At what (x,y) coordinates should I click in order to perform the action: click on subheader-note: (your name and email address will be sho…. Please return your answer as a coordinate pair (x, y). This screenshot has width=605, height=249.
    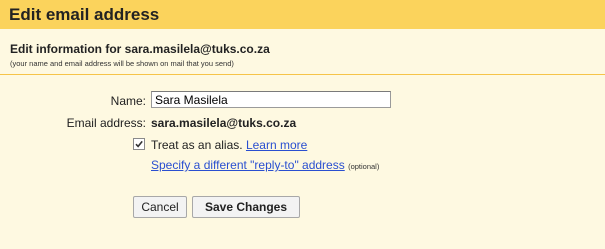
    Looking at the image, I should click on (122, 63).